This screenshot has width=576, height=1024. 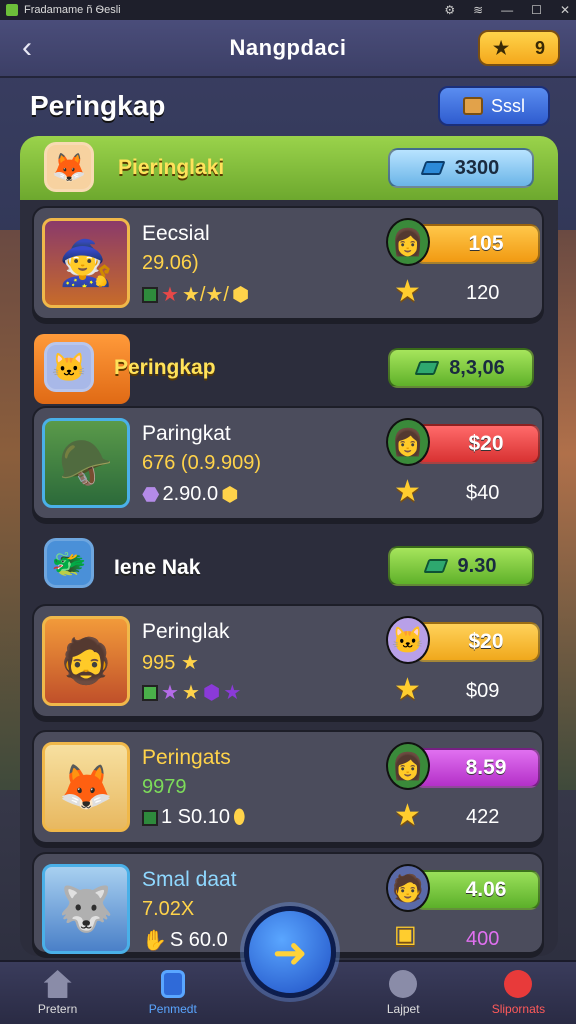 I want to click on dragon-mascot-icon: 🐲, so click(x=69, y=563).